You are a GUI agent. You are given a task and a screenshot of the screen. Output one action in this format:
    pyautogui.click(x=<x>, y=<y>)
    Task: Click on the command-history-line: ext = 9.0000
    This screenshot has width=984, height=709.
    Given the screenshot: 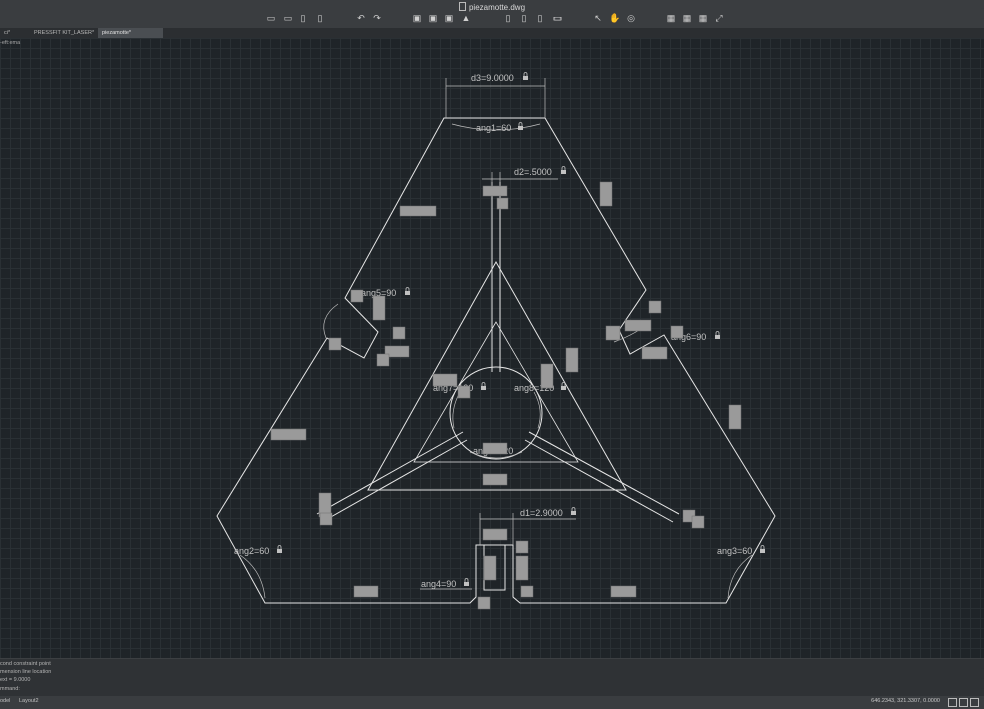 What is the action you would take?
    pyautogui.click(x=15, y=680)
    